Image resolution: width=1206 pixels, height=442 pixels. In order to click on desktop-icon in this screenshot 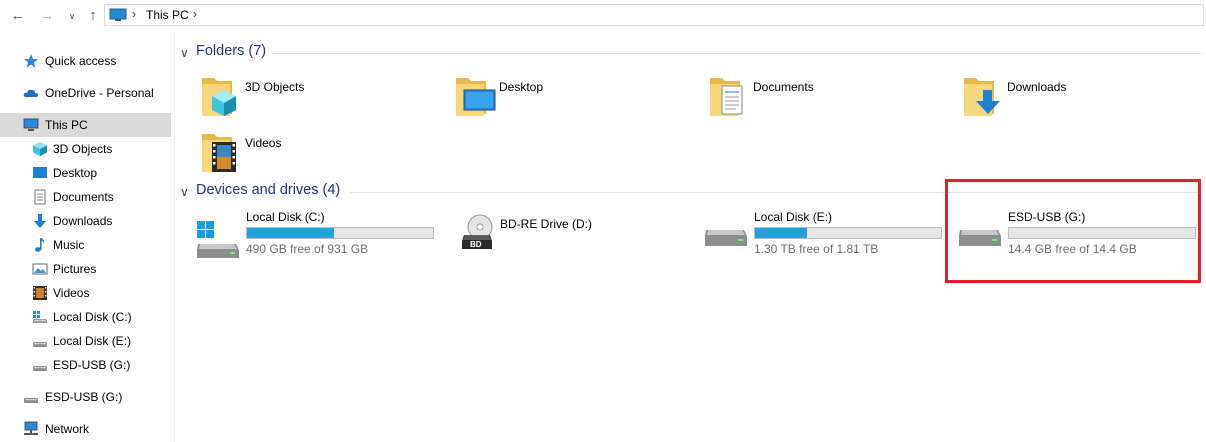, I will do `click(40, 172)`.